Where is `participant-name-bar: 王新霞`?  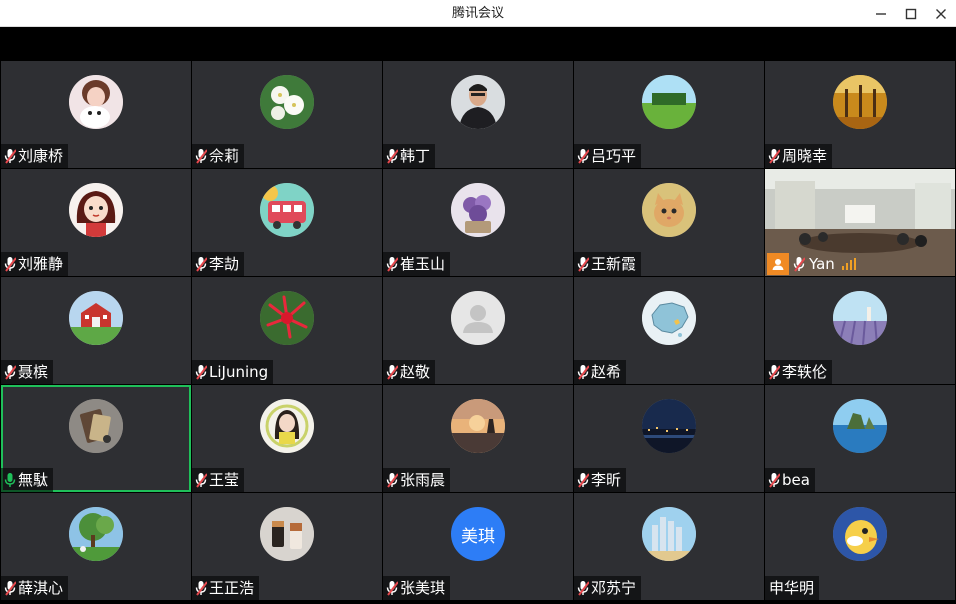 participant-name-bar: 王新霞 is located at coordinates (608, 264).